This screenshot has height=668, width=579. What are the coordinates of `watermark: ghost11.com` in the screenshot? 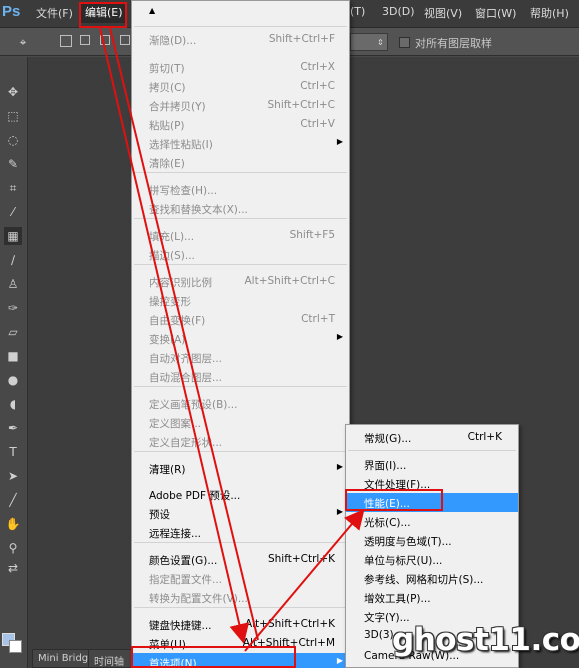 It's located at (485, 640).